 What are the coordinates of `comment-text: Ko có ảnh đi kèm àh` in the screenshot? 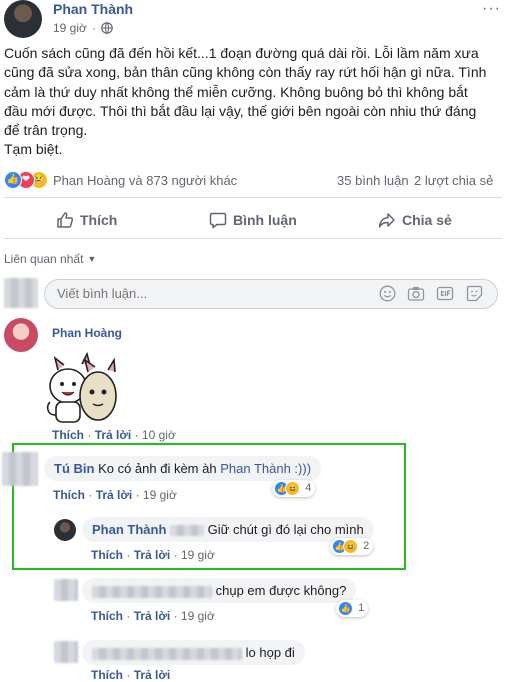 It's located at (157, 468).